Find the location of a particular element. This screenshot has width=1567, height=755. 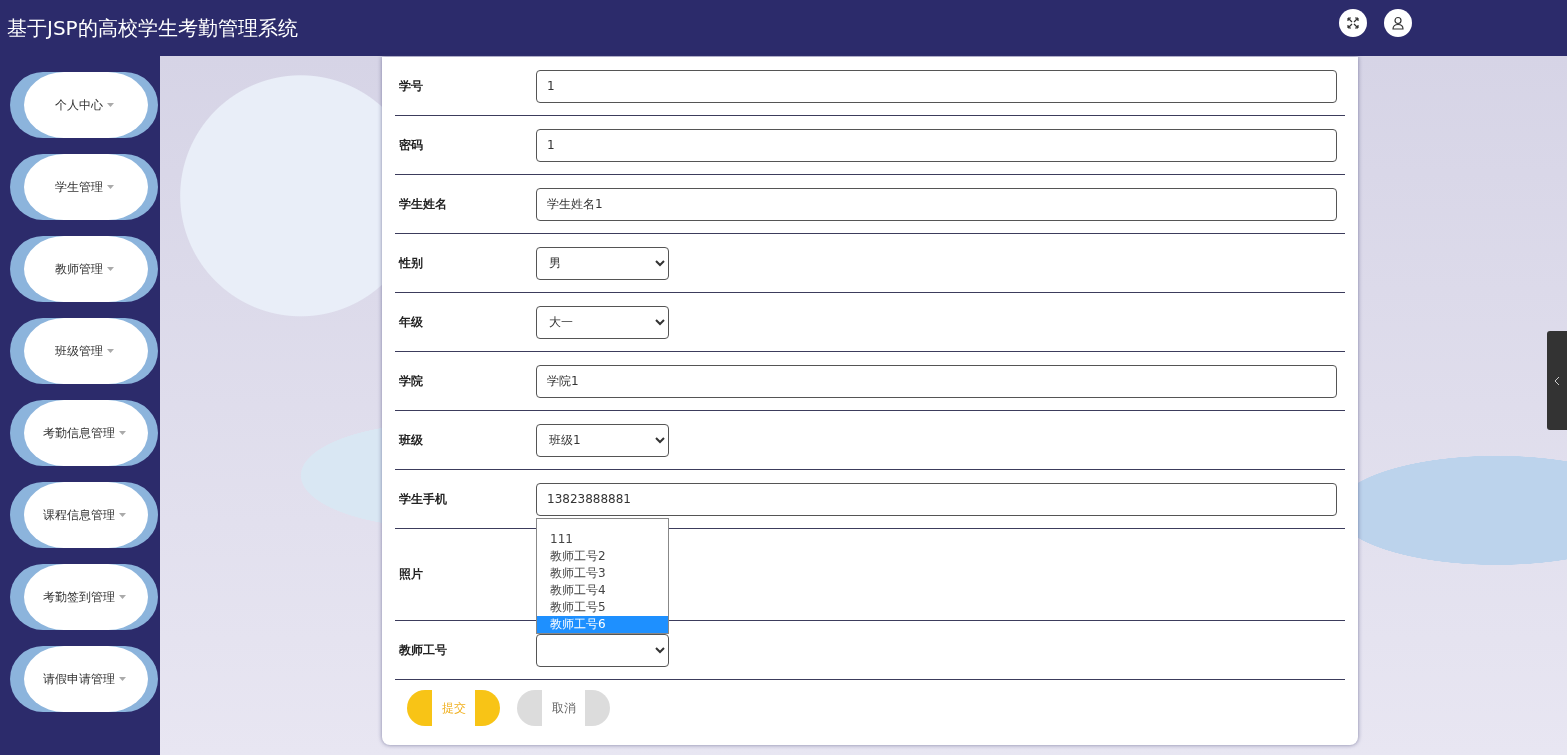

field-label: 年级 is located at coordinates (411, 322).